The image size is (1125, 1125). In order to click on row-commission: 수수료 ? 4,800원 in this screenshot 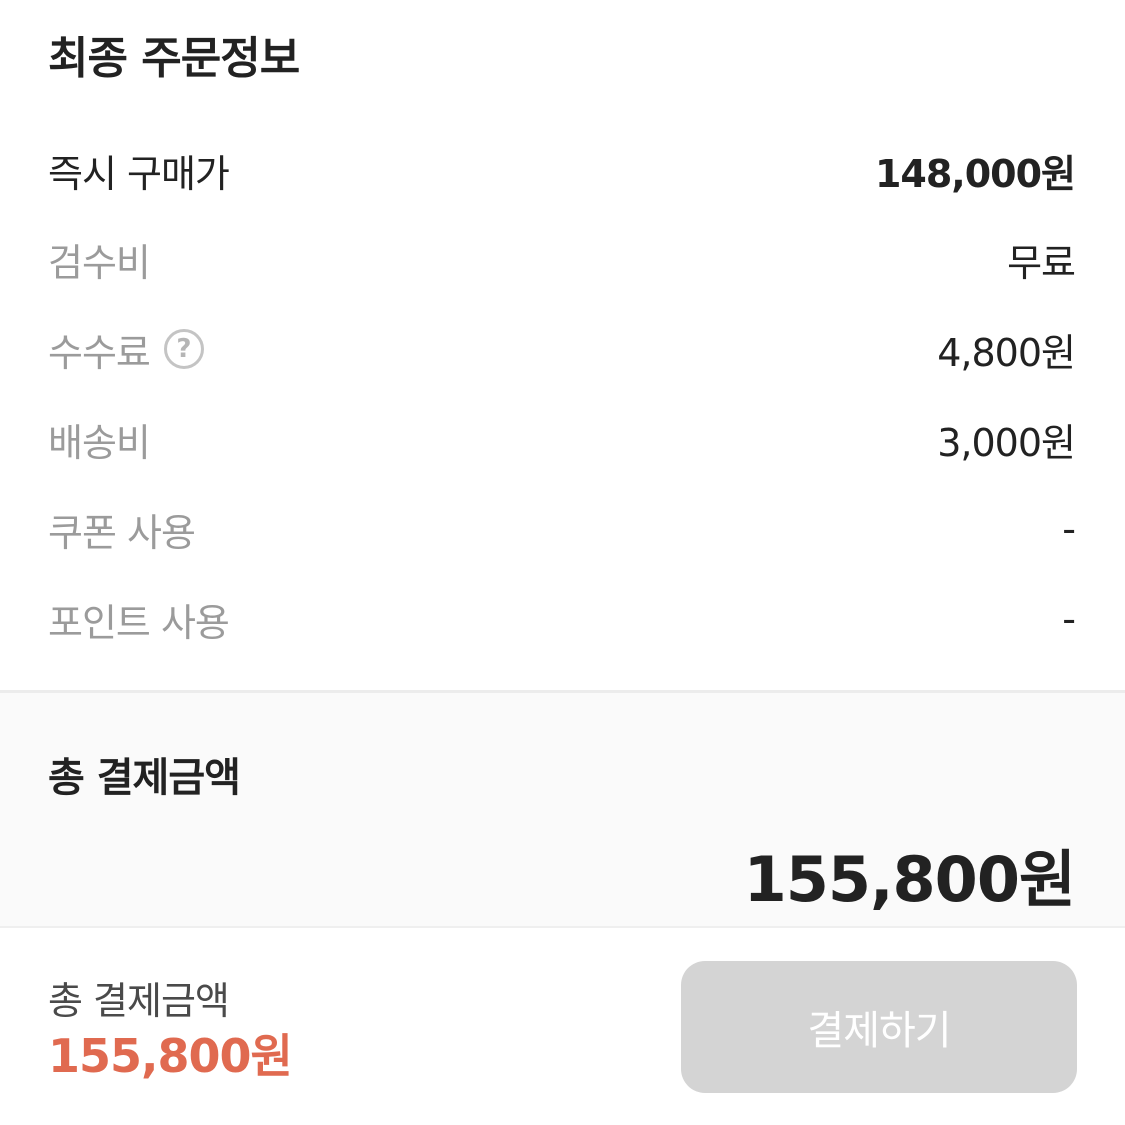, I will do `click(562, 349)`.